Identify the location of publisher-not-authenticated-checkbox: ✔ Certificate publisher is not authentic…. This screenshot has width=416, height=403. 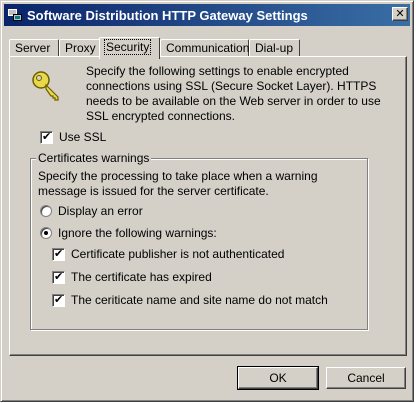
(168, 254).